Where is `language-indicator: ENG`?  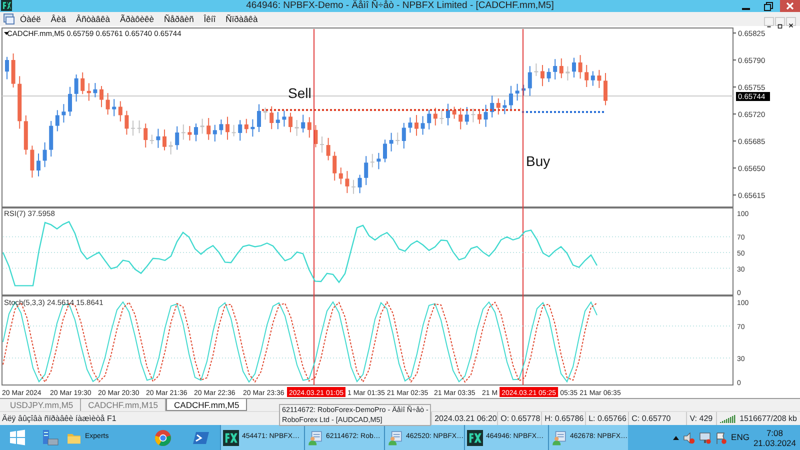
language-indicator: ENG is located at coordinates (740, 437).